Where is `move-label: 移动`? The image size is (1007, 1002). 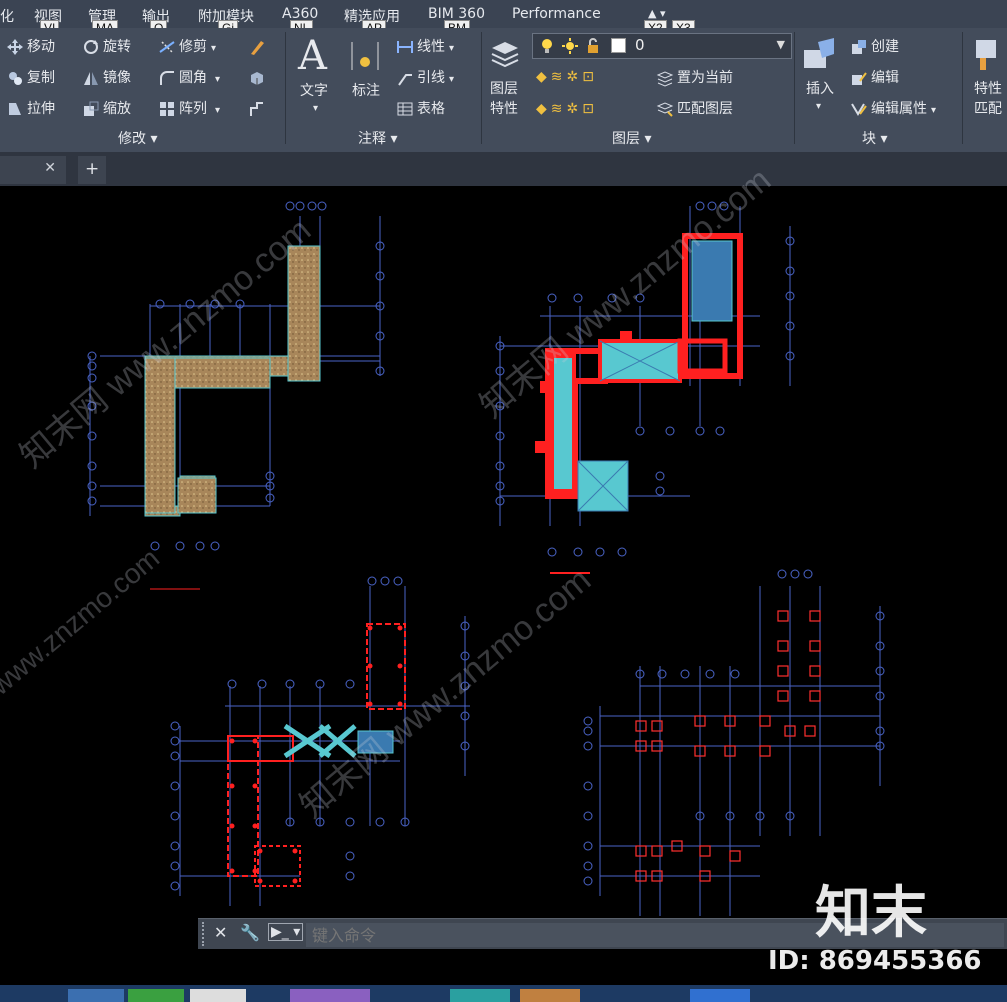 move-label: 移动 is located at coordinates (41, 47).